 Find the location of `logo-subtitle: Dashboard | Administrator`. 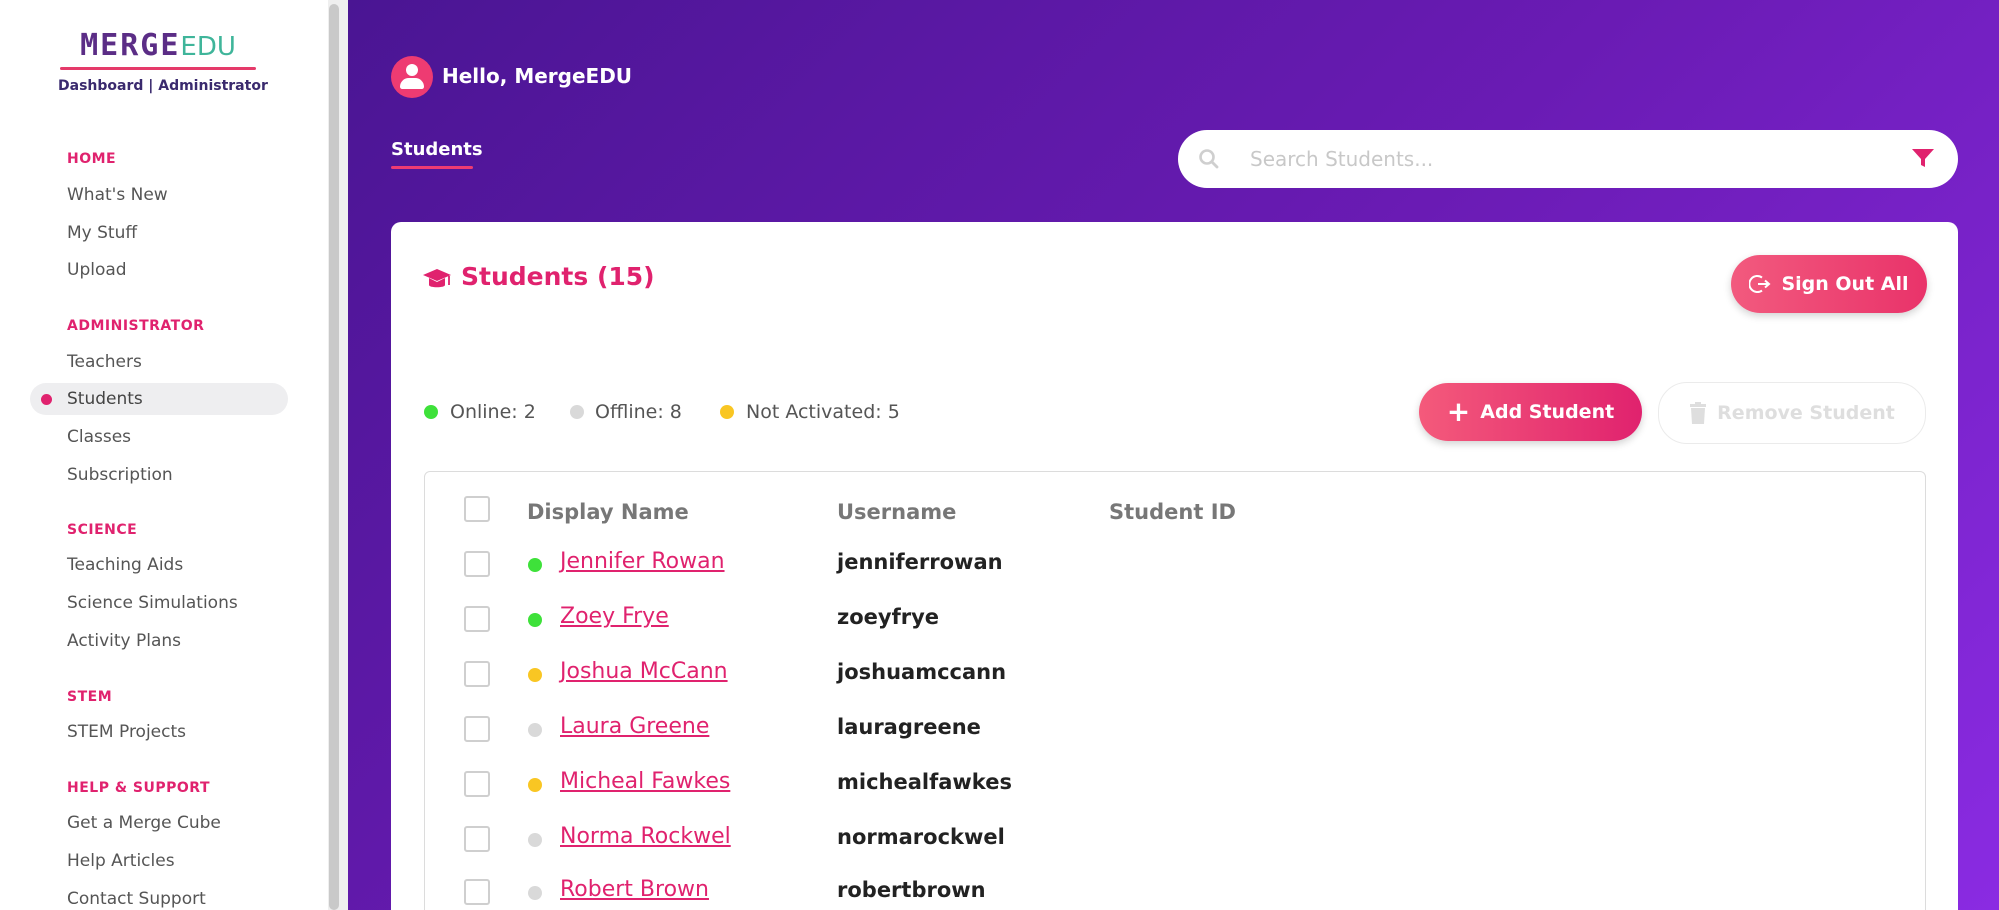

logo-subtitle: Dashboard | Administrator is located at coordinates (163, 86).